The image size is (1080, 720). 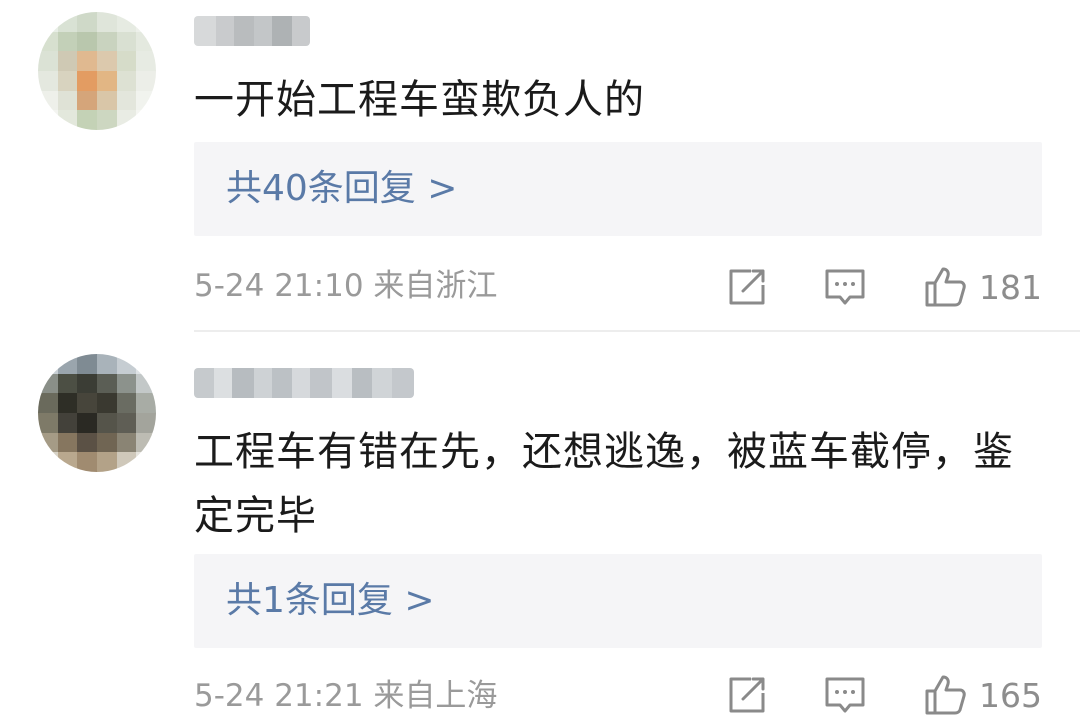 What do you see at coordinates (637, 331) in the screenshot?
I see `comment-divider` at bounding box center [637, 331].